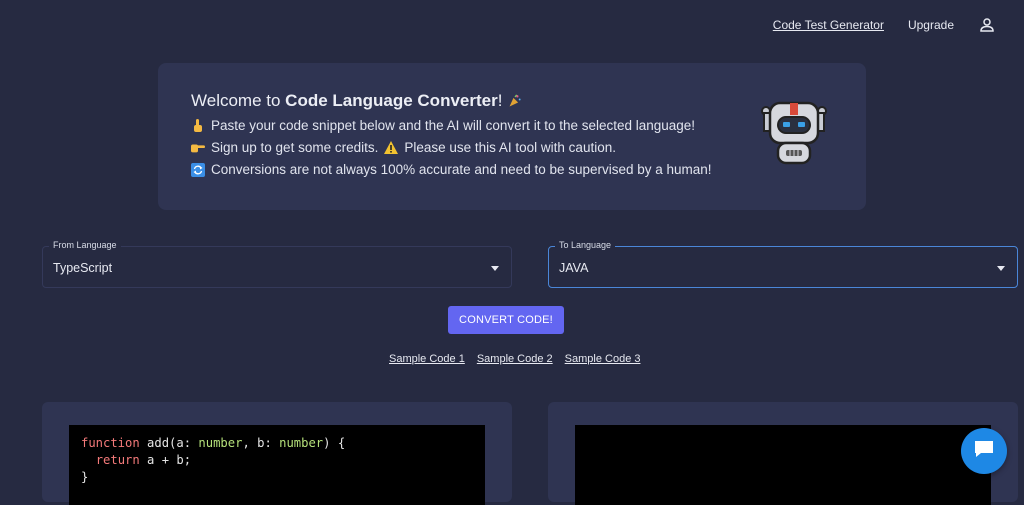  What do you see at coordinates (85, 477) in the screenshot?
I see `code-brace-close: }` at bounding box center [85, 477].